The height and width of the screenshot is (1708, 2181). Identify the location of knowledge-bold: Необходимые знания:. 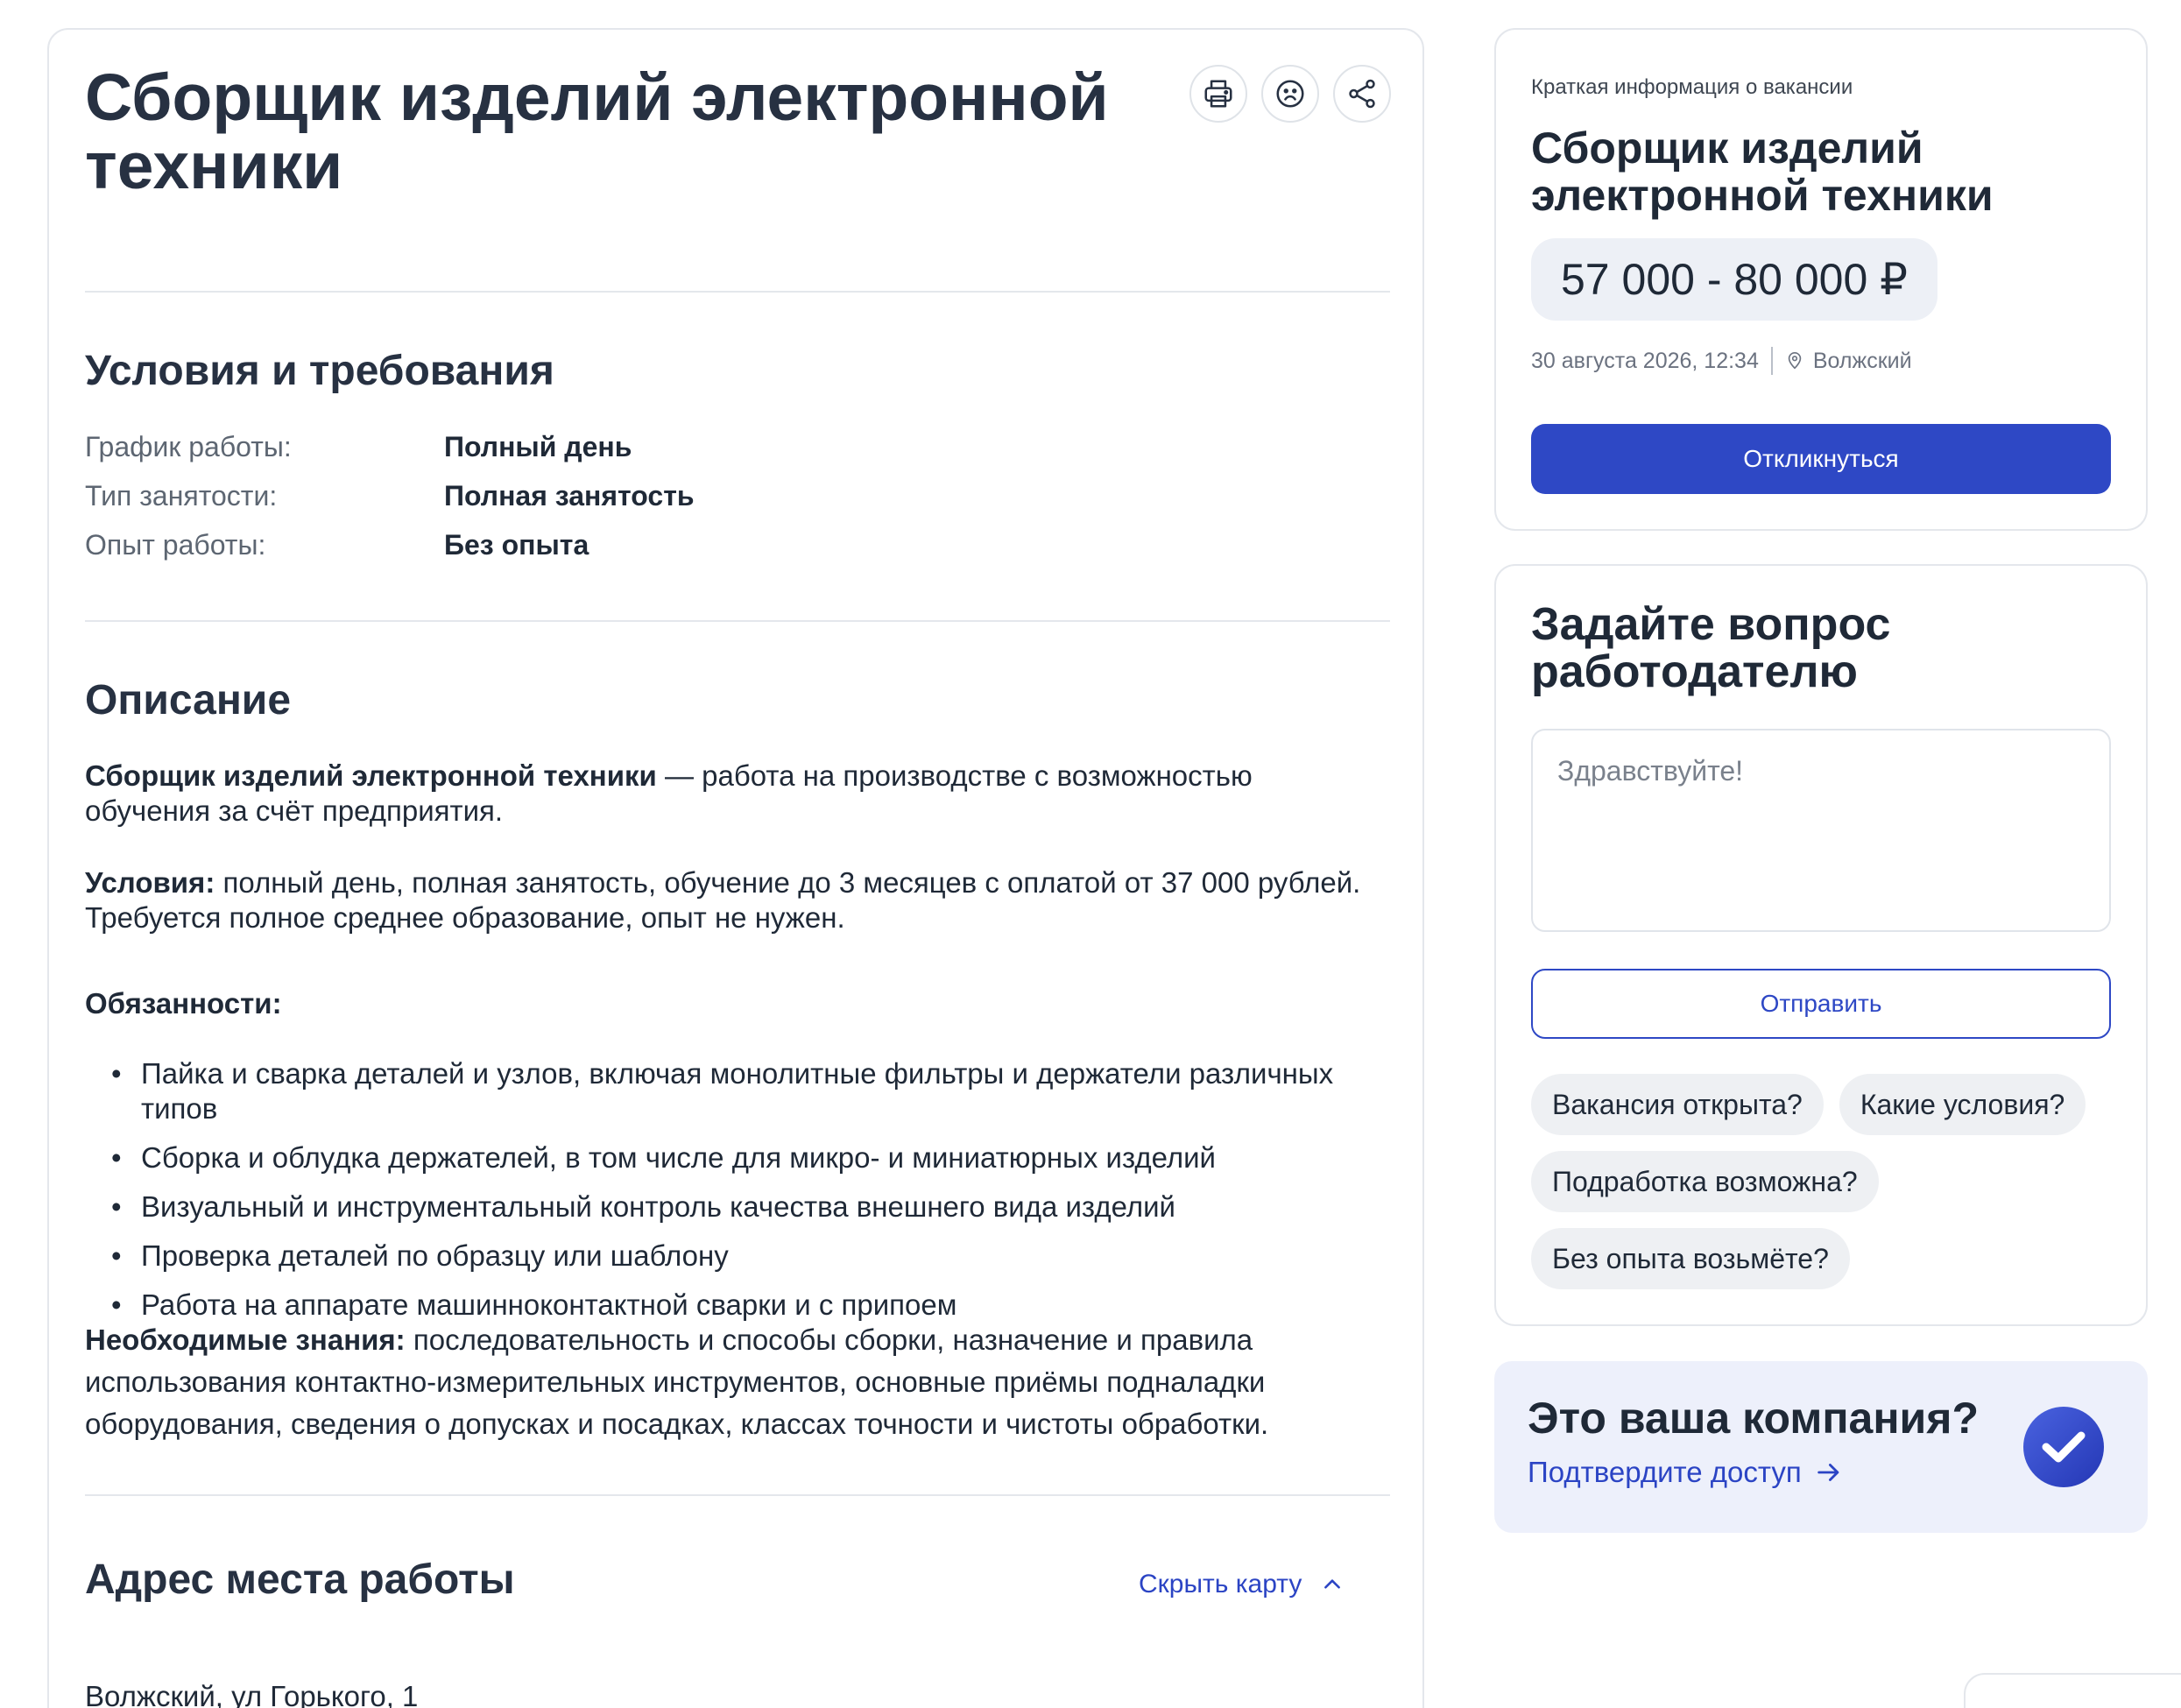
(245, 1339).